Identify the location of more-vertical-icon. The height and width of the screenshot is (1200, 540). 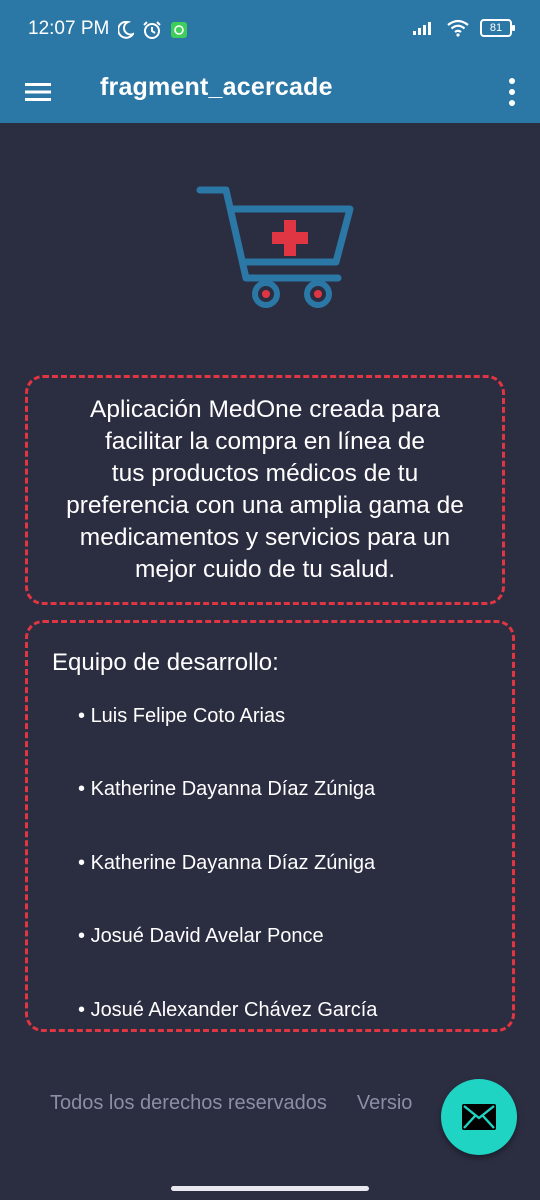
(512, 92).